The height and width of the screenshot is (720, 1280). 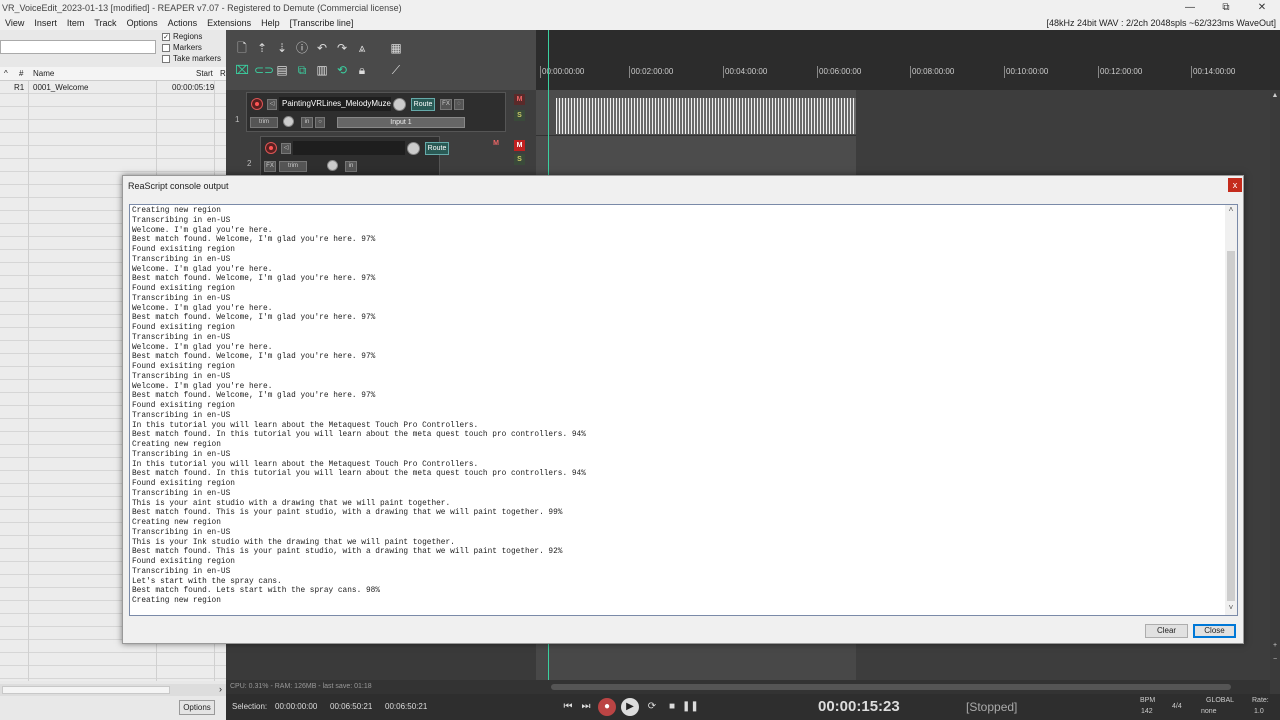 I want to click on track-name, so click(x=349, y=148).